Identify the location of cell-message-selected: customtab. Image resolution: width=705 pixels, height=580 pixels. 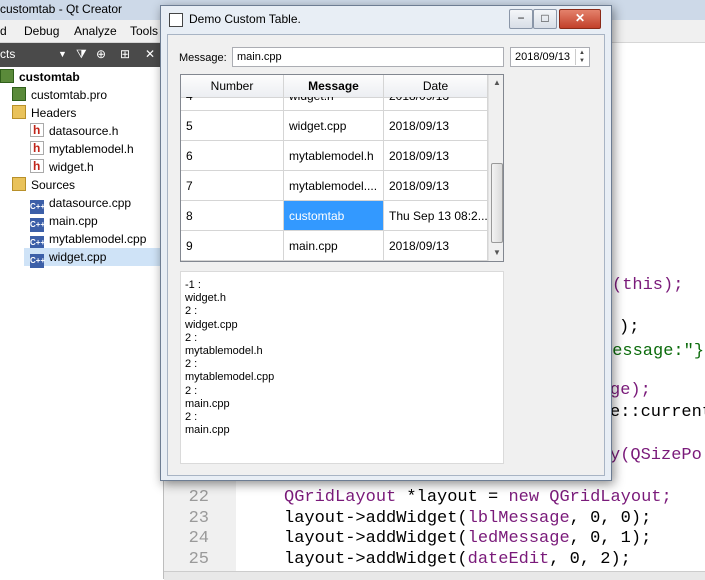
(334, 216).